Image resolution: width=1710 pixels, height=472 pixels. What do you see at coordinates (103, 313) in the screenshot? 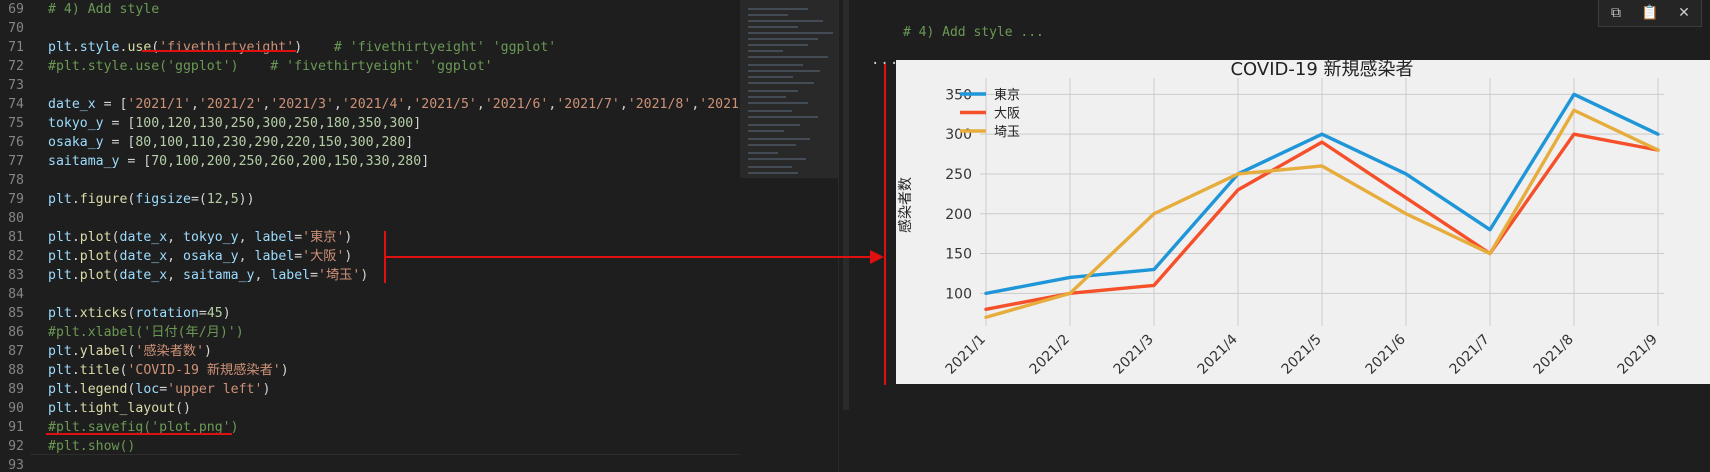
I see `code-token: xticks` at bounding box center [103, 313].